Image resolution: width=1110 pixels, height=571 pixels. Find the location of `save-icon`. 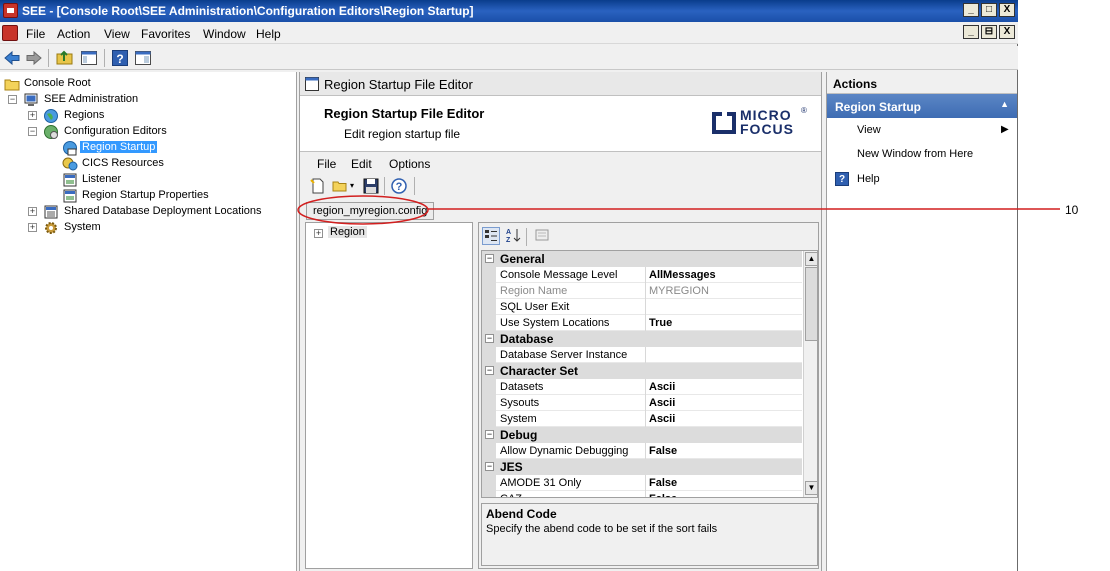

save-icon is located at coordinates (371, 186).